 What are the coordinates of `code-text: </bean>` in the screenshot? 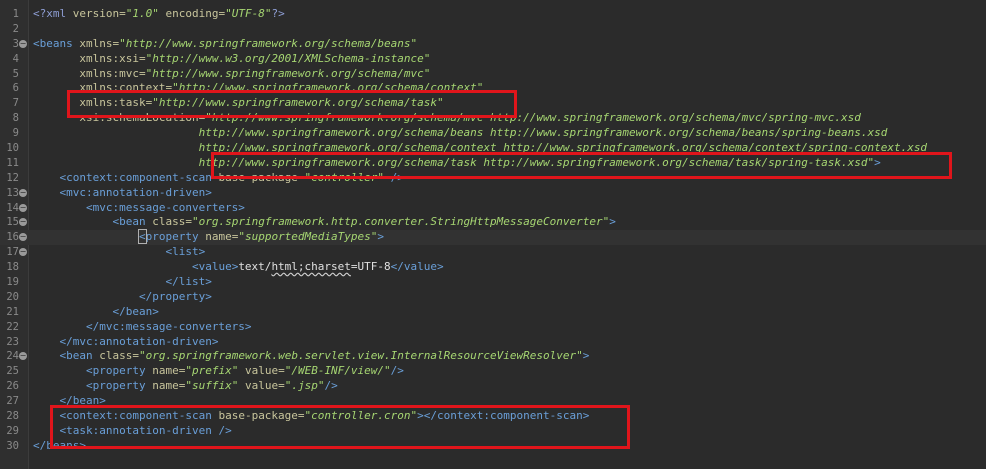 It's located at (96, 312).